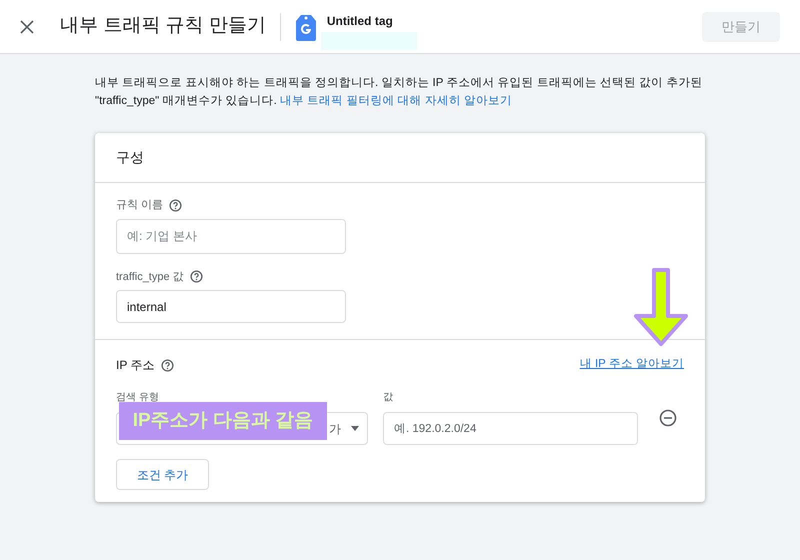 Image resolution: width=800 pixels, height=560 pixels. I want to click on annotation-tooltip: IP주소가 다음과 같음, so click(223, 421).